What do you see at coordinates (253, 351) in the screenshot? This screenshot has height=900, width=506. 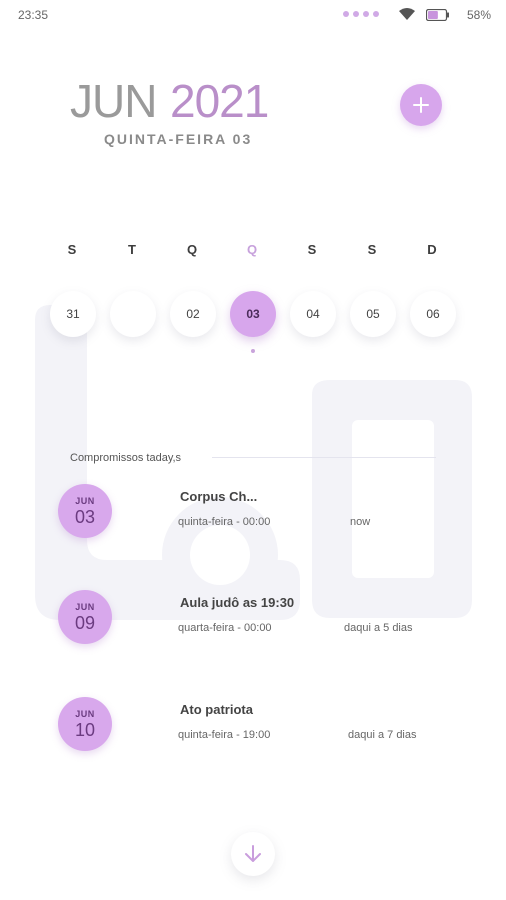 I see `week-page-indicator` at bounding box center [253, 351].